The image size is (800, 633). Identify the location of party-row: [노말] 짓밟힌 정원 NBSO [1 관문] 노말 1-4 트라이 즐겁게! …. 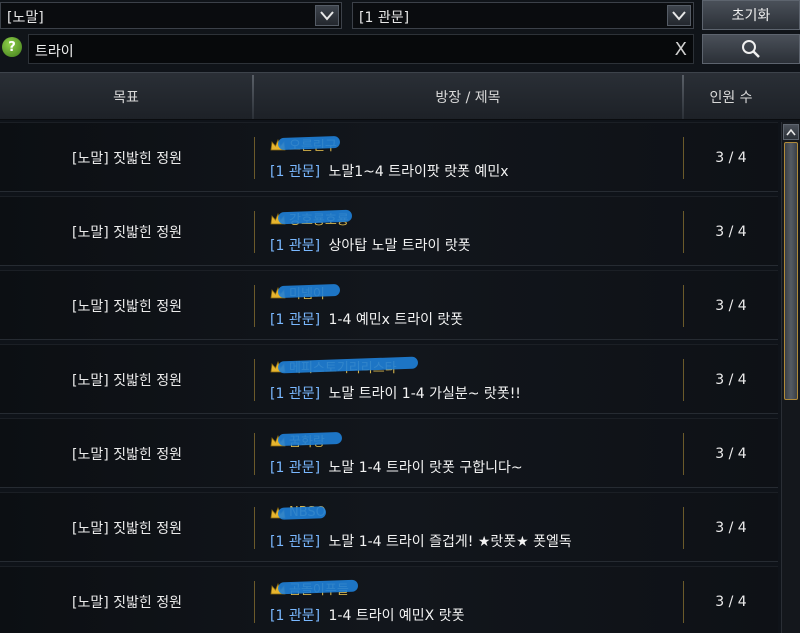
(389, 527).